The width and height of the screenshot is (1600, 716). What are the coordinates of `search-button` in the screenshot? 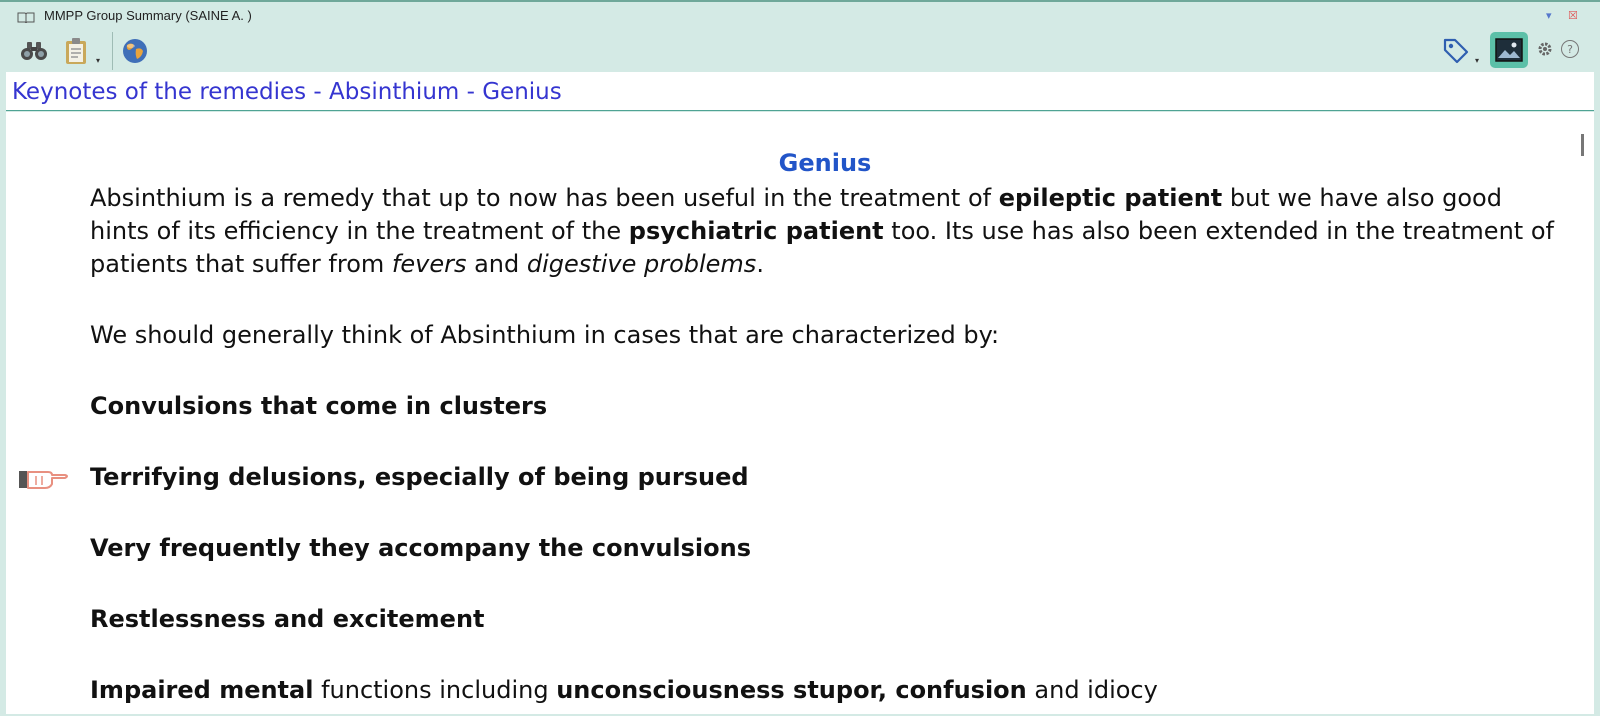 It's located at (34, 51).